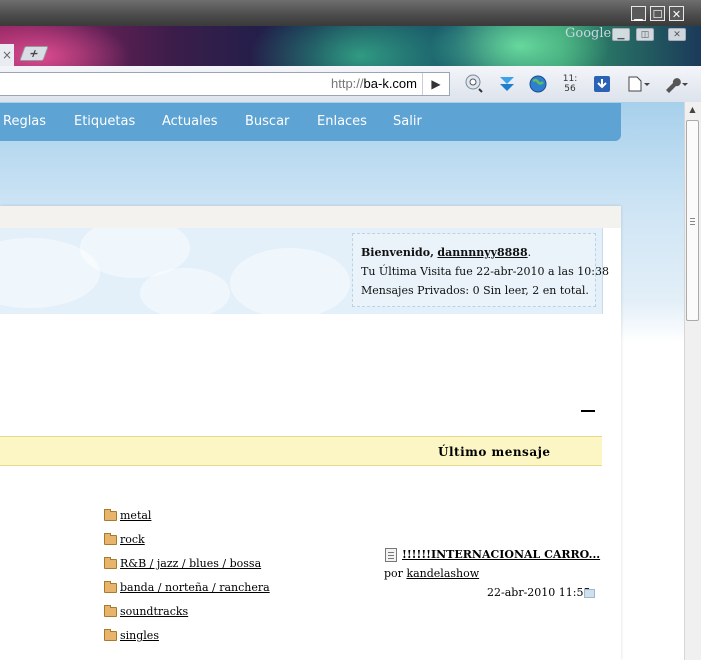  What do you see at coordinates (350, 13) in the screenshot?
I see `window-titlebar: ▁ ☐ ✕` at bounding box center [350, 13].